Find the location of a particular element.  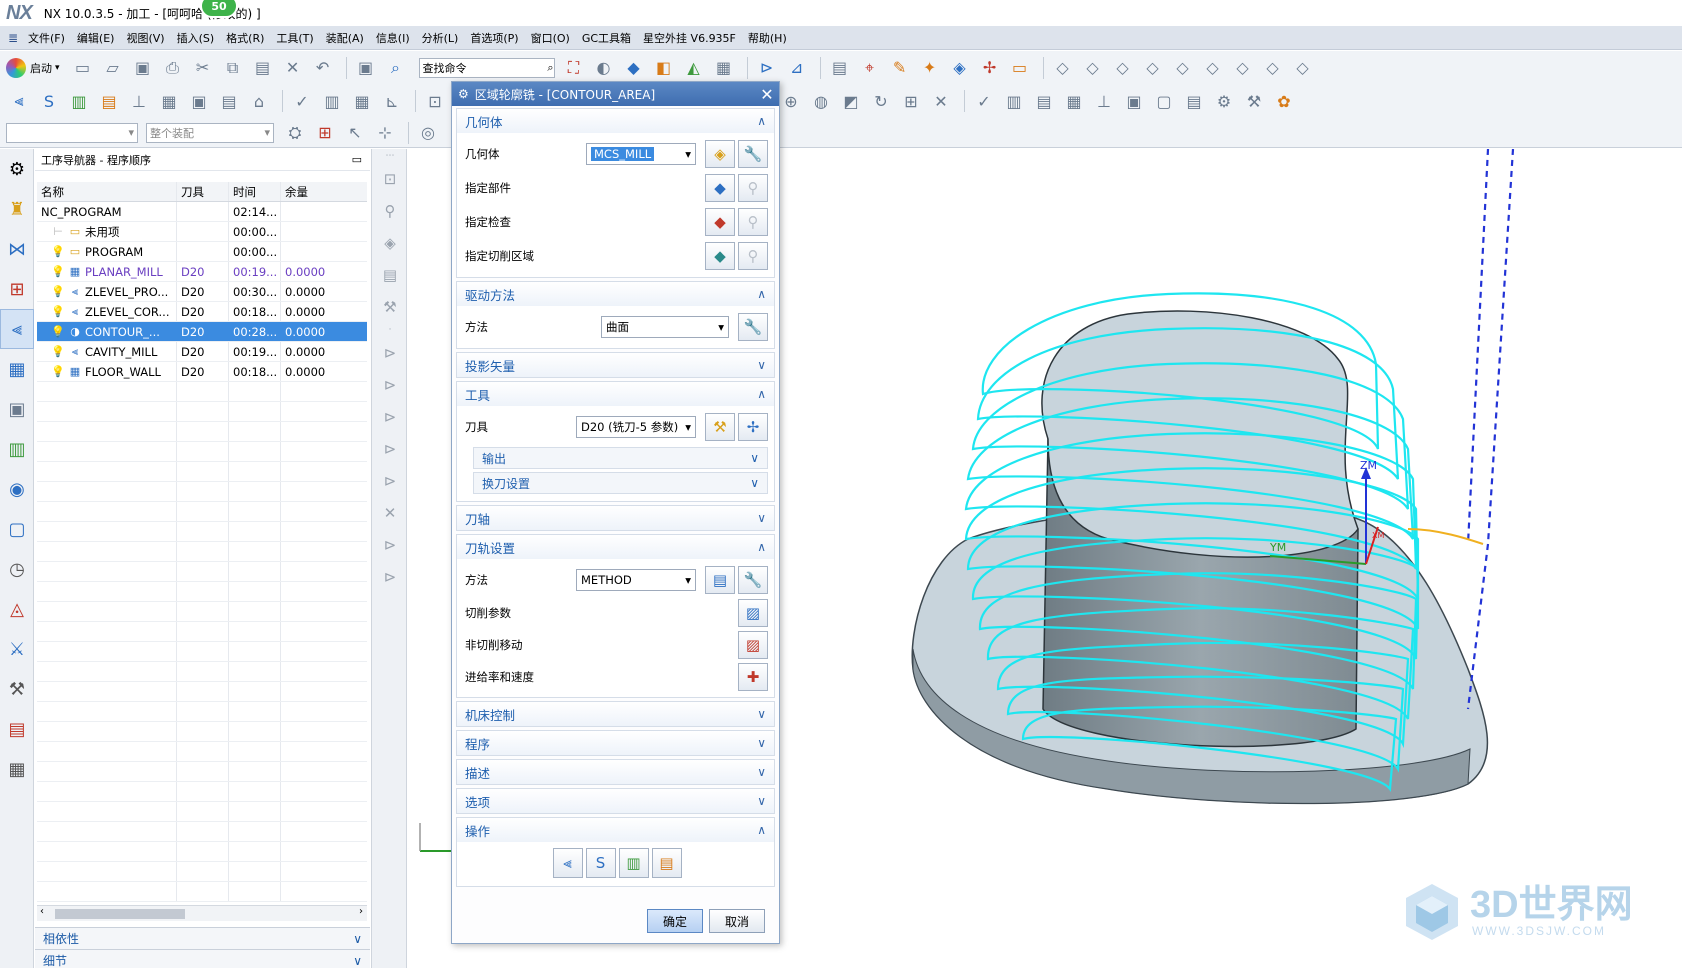

orient-icon: ◩ is located at coordinates (851, 101).